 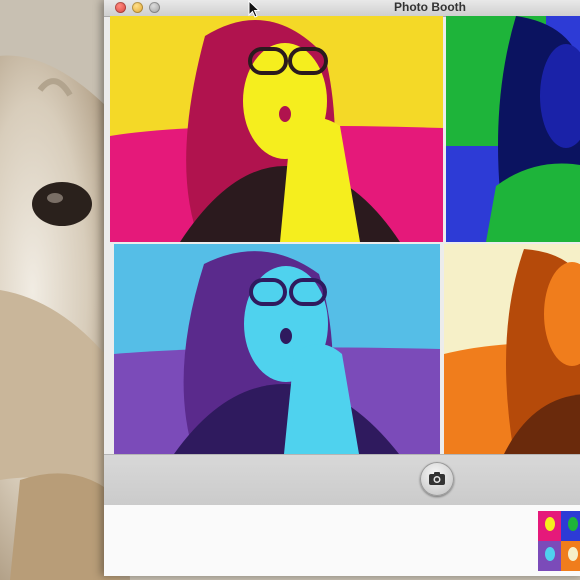 What do you see at coordinates (154, 7) in the screenshot?
I see `zoom-icon` at bounding box center [154, 7].